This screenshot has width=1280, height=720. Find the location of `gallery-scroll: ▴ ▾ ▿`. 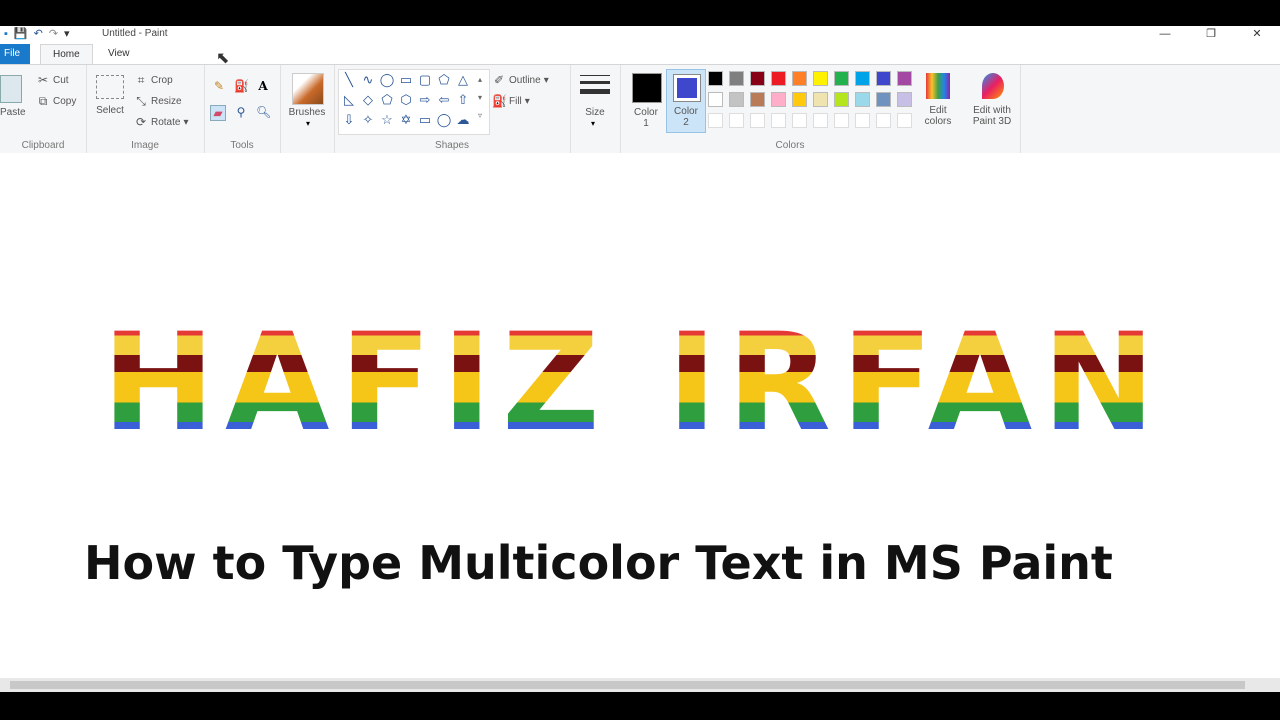

gallery-scroll: ▴ ▾ ▿ is located at coordinates (480, 98).